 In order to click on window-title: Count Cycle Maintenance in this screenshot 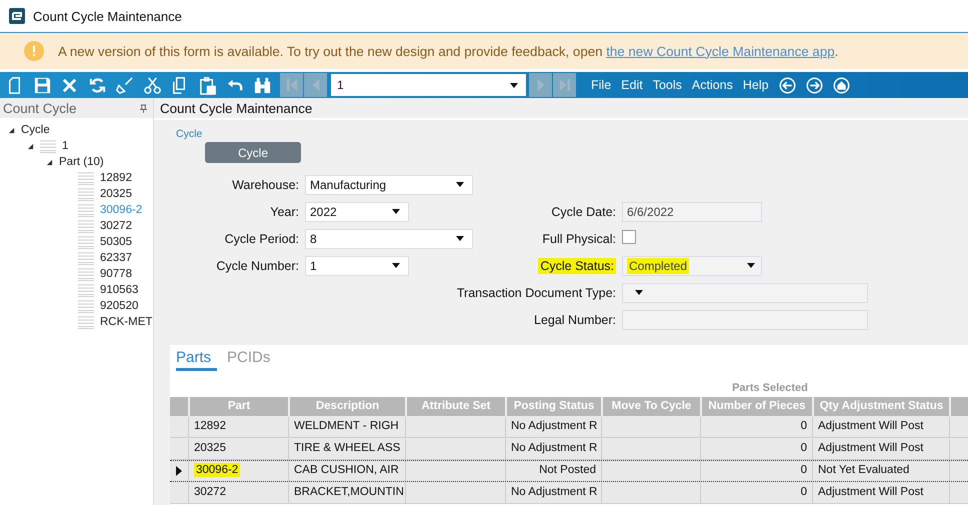, I will do `click(107, 16)`.